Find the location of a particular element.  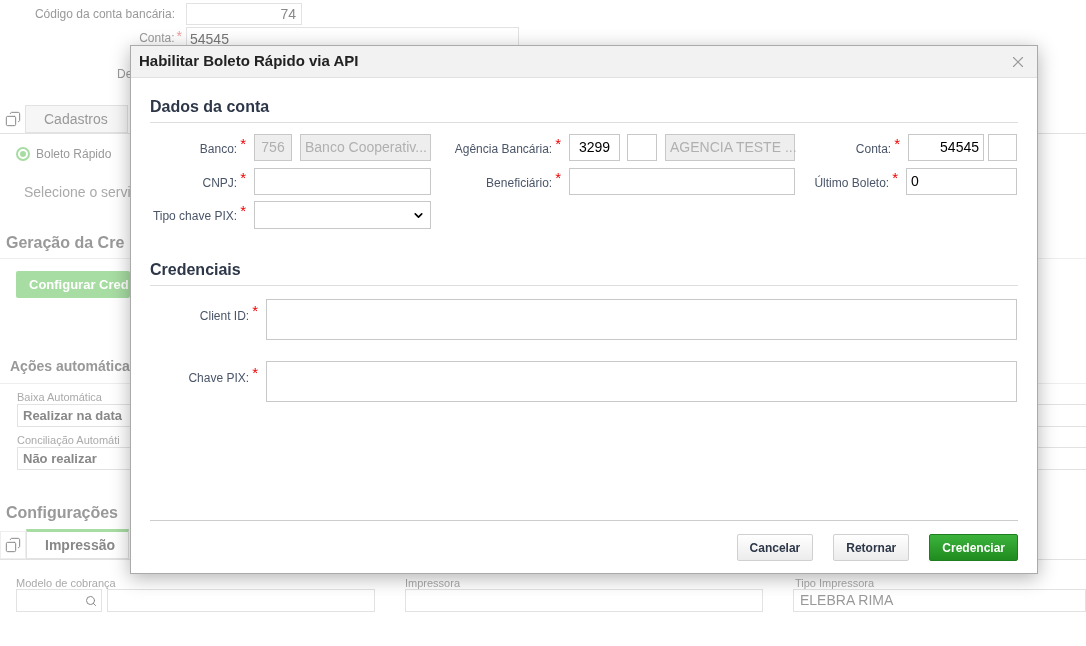

section-title: Credenciais is located at coordinates (195, 269).